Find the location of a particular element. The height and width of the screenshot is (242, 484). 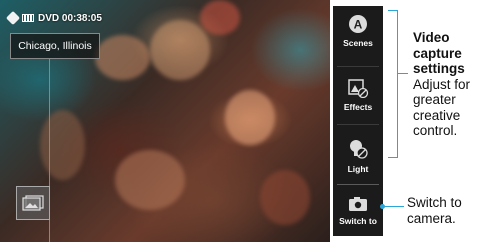

tag-icon is located at coordinates (13, 18).